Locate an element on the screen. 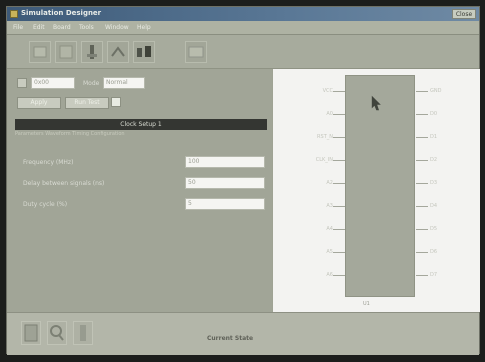 Image resolution: width=485 pixels, height=362 pixels. probe-button is located at coordinates (92, 52).